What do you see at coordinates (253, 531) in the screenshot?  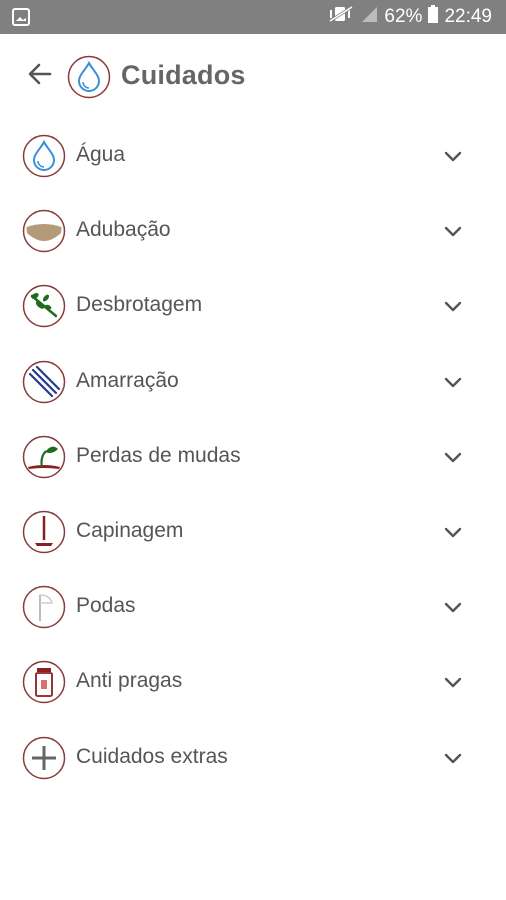 I see `list-item-capinagem: Capinagem` at bounding box center [253, 531].